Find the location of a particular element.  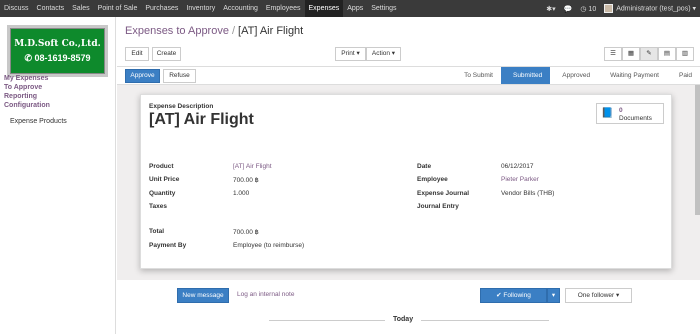

user-name: Administrator (test_pos) is located at coordinates (653, 9).